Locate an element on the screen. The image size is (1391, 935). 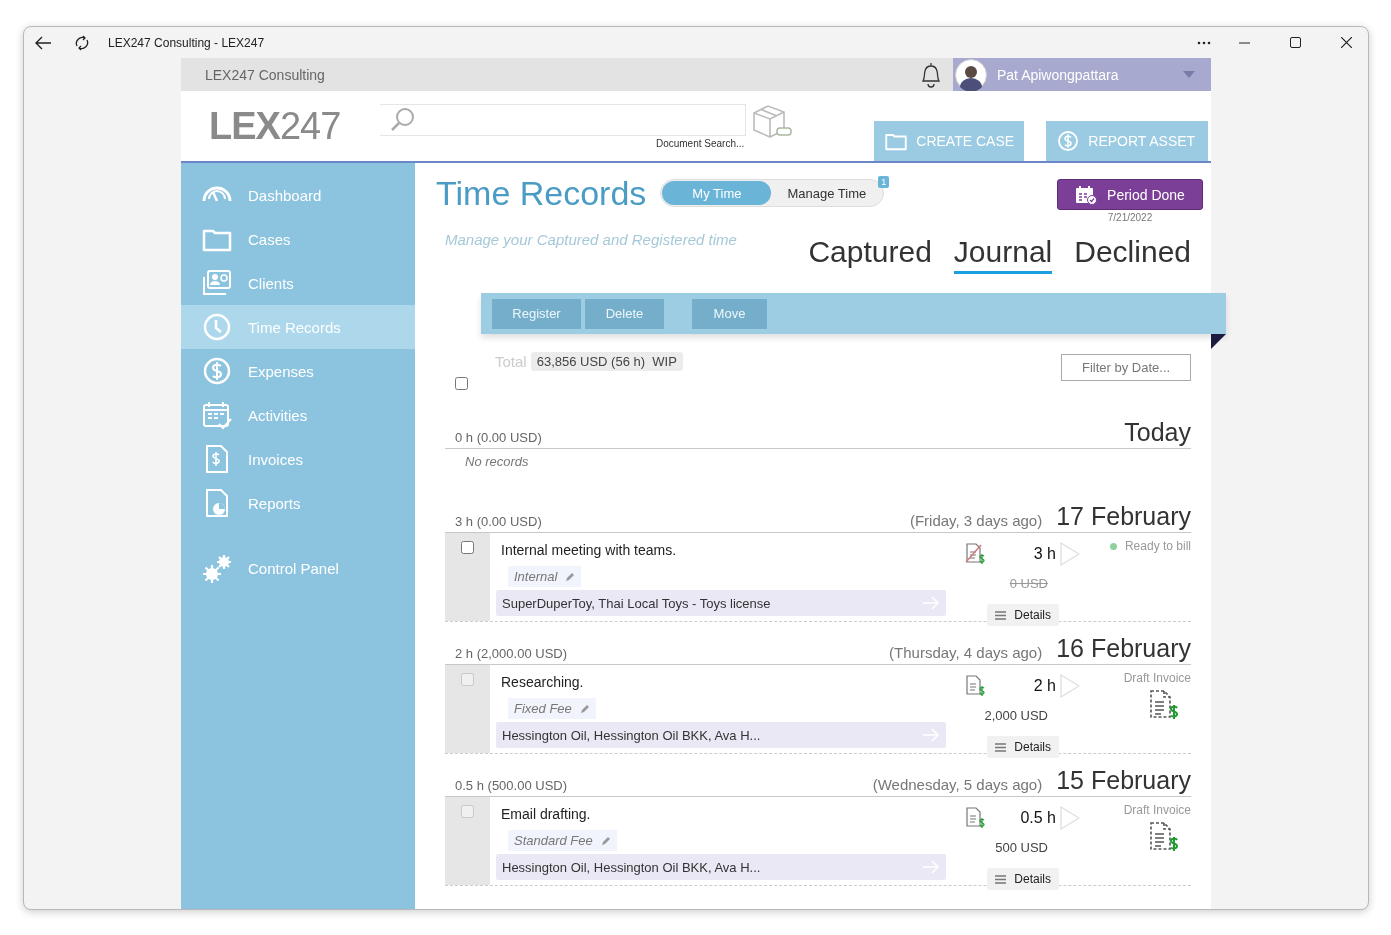
sidebar-item: Control Panel is located at coordinates (298, 568).